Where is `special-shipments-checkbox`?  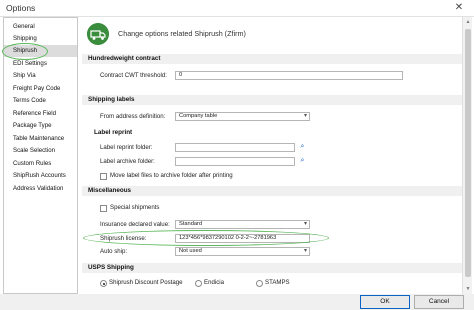
special-shipments-checkbox is located at coordinates (103, 208).